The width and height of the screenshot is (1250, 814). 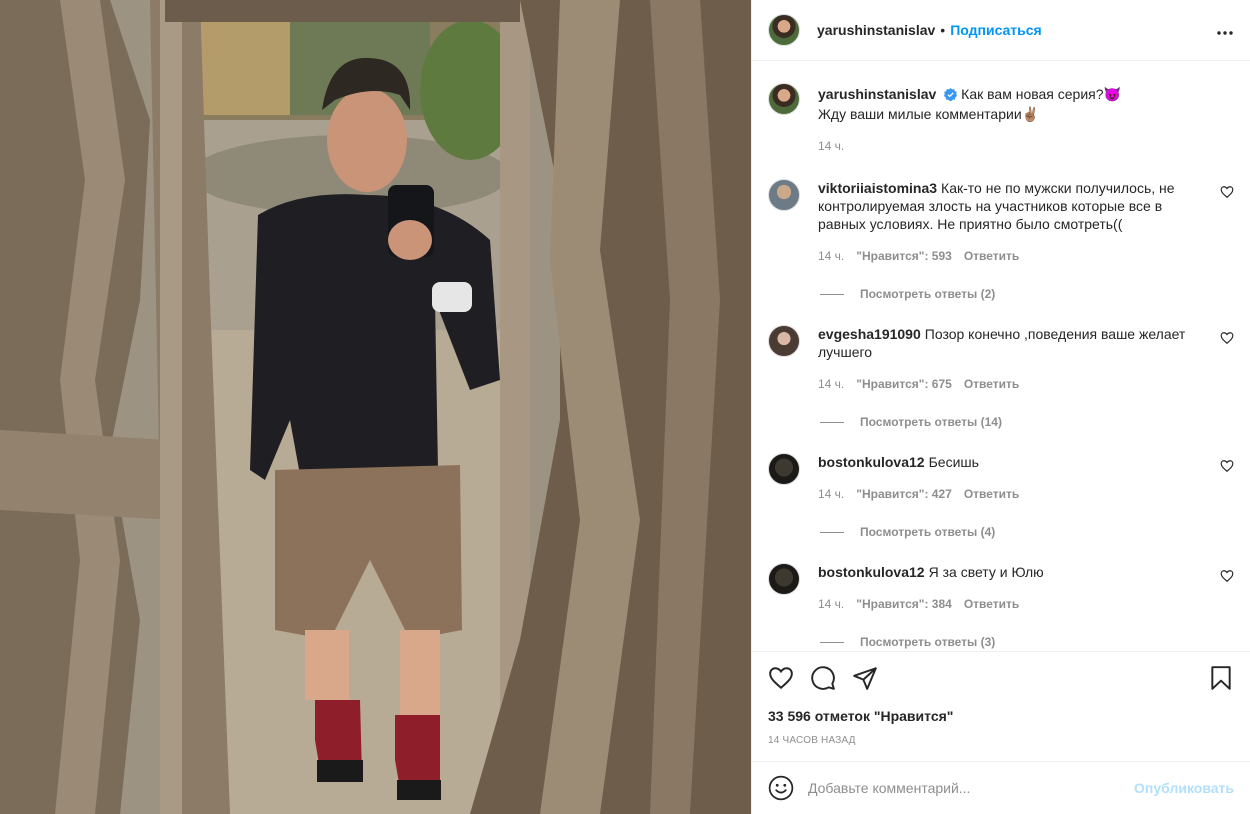 What do you see at coordinates (951, 96) in the screenshot?
I see `verified-badge-icon` at bounding box center [951, 96].